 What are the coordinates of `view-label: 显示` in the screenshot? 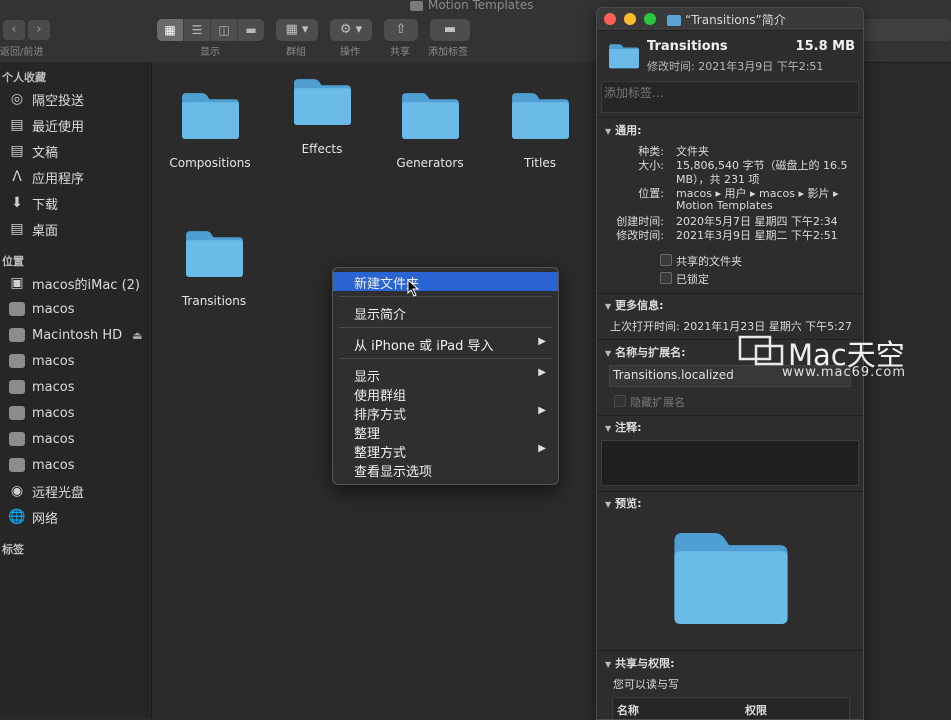 It's located at (210, 52).